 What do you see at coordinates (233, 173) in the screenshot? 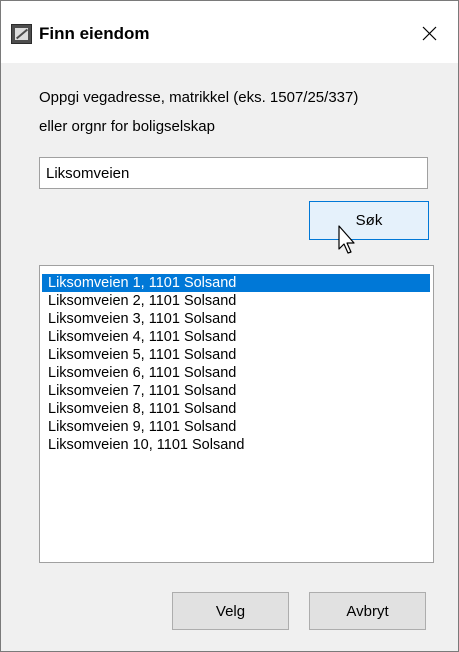
I see `search-input` at bounding box center [233, 173].